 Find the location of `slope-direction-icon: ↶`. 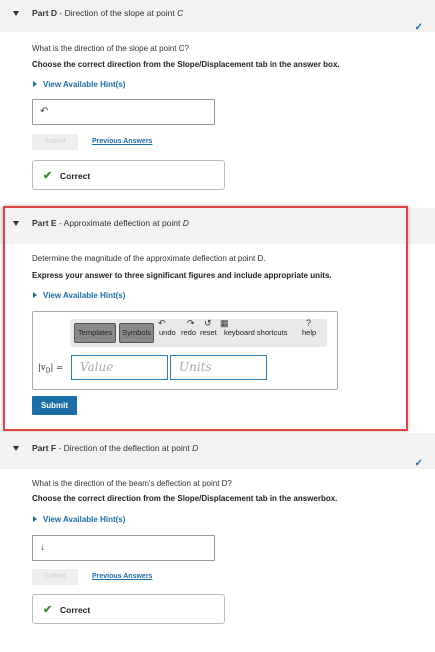

slope-direction-icon: ↶ is located at coordinates (44, 111).